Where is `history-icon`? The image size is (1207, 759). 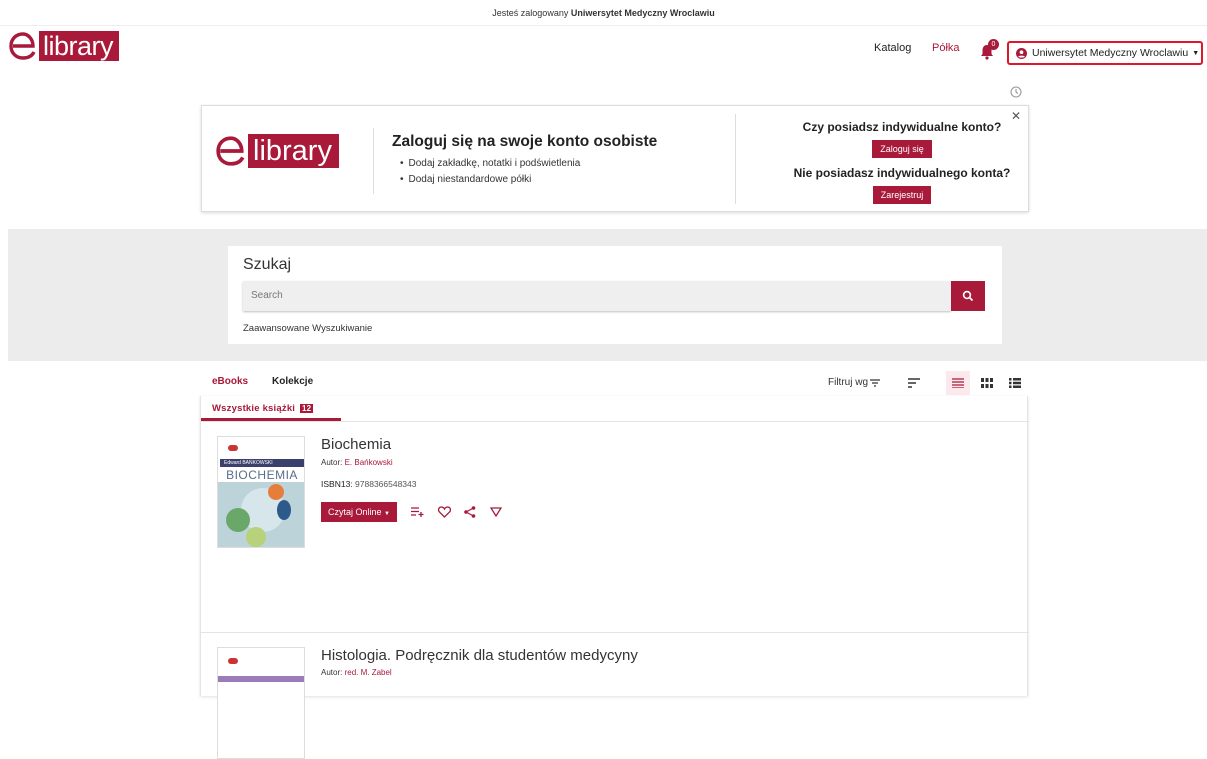 history-icon is located at coordinates (1016, 92).